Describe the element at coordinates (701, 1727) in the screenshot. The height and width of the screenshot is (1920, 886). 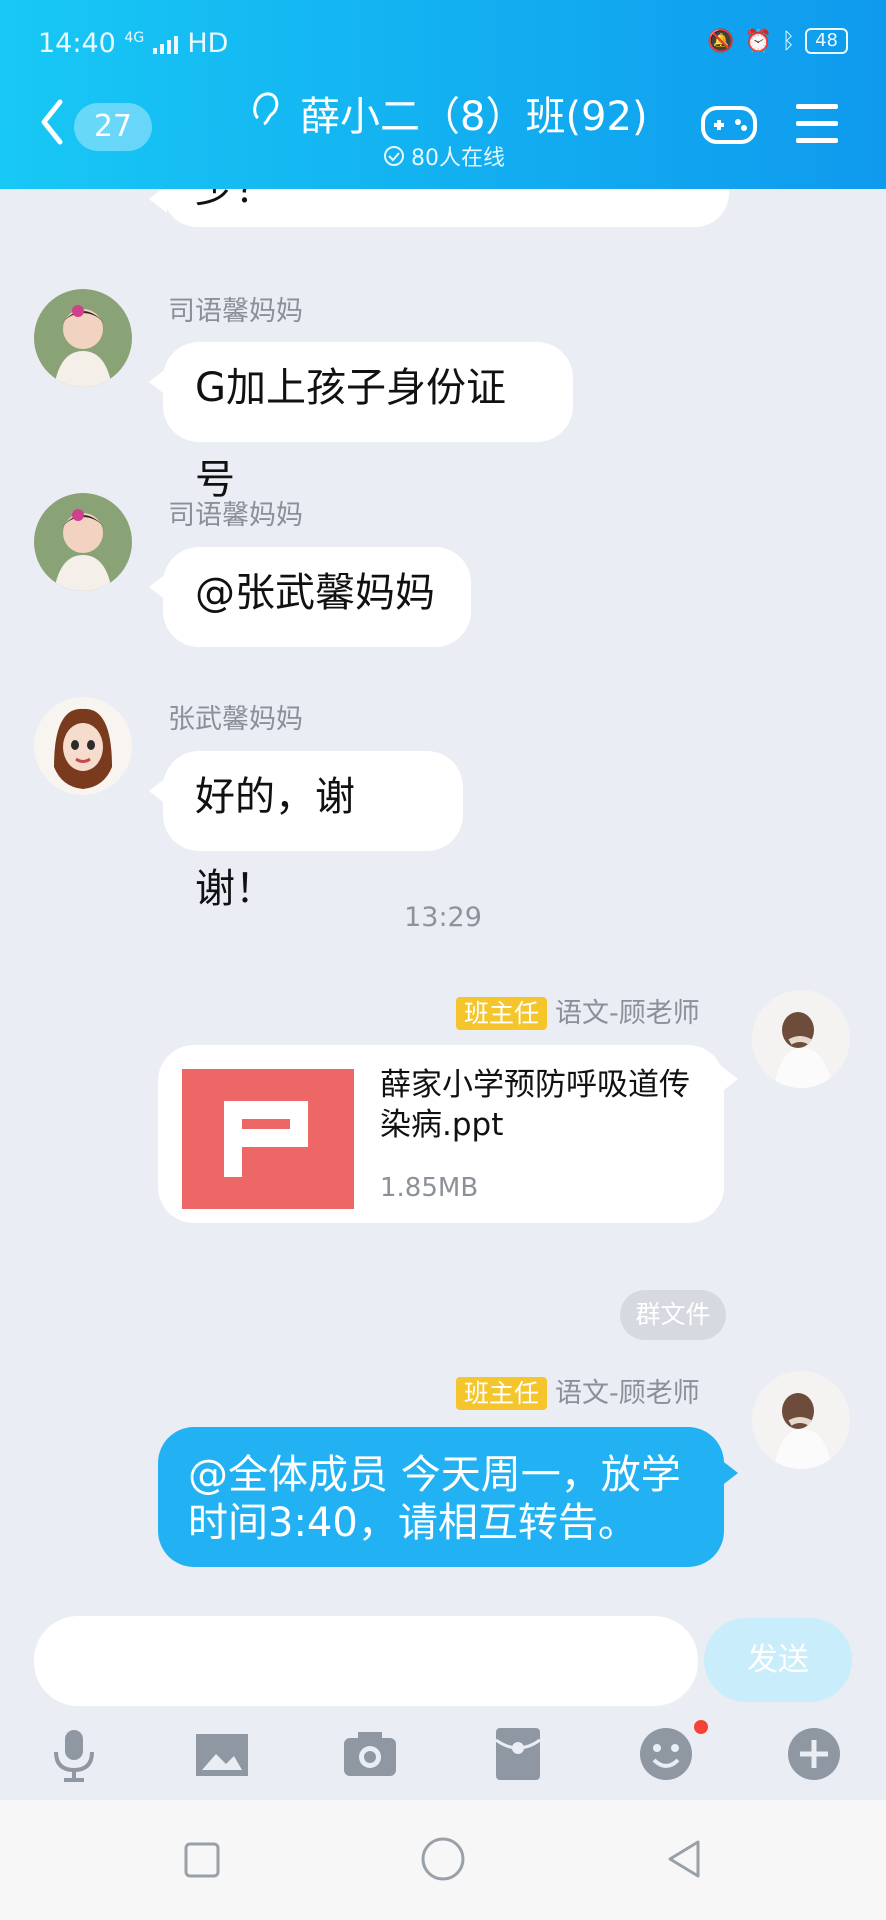
I see `notification-dot` at that location.